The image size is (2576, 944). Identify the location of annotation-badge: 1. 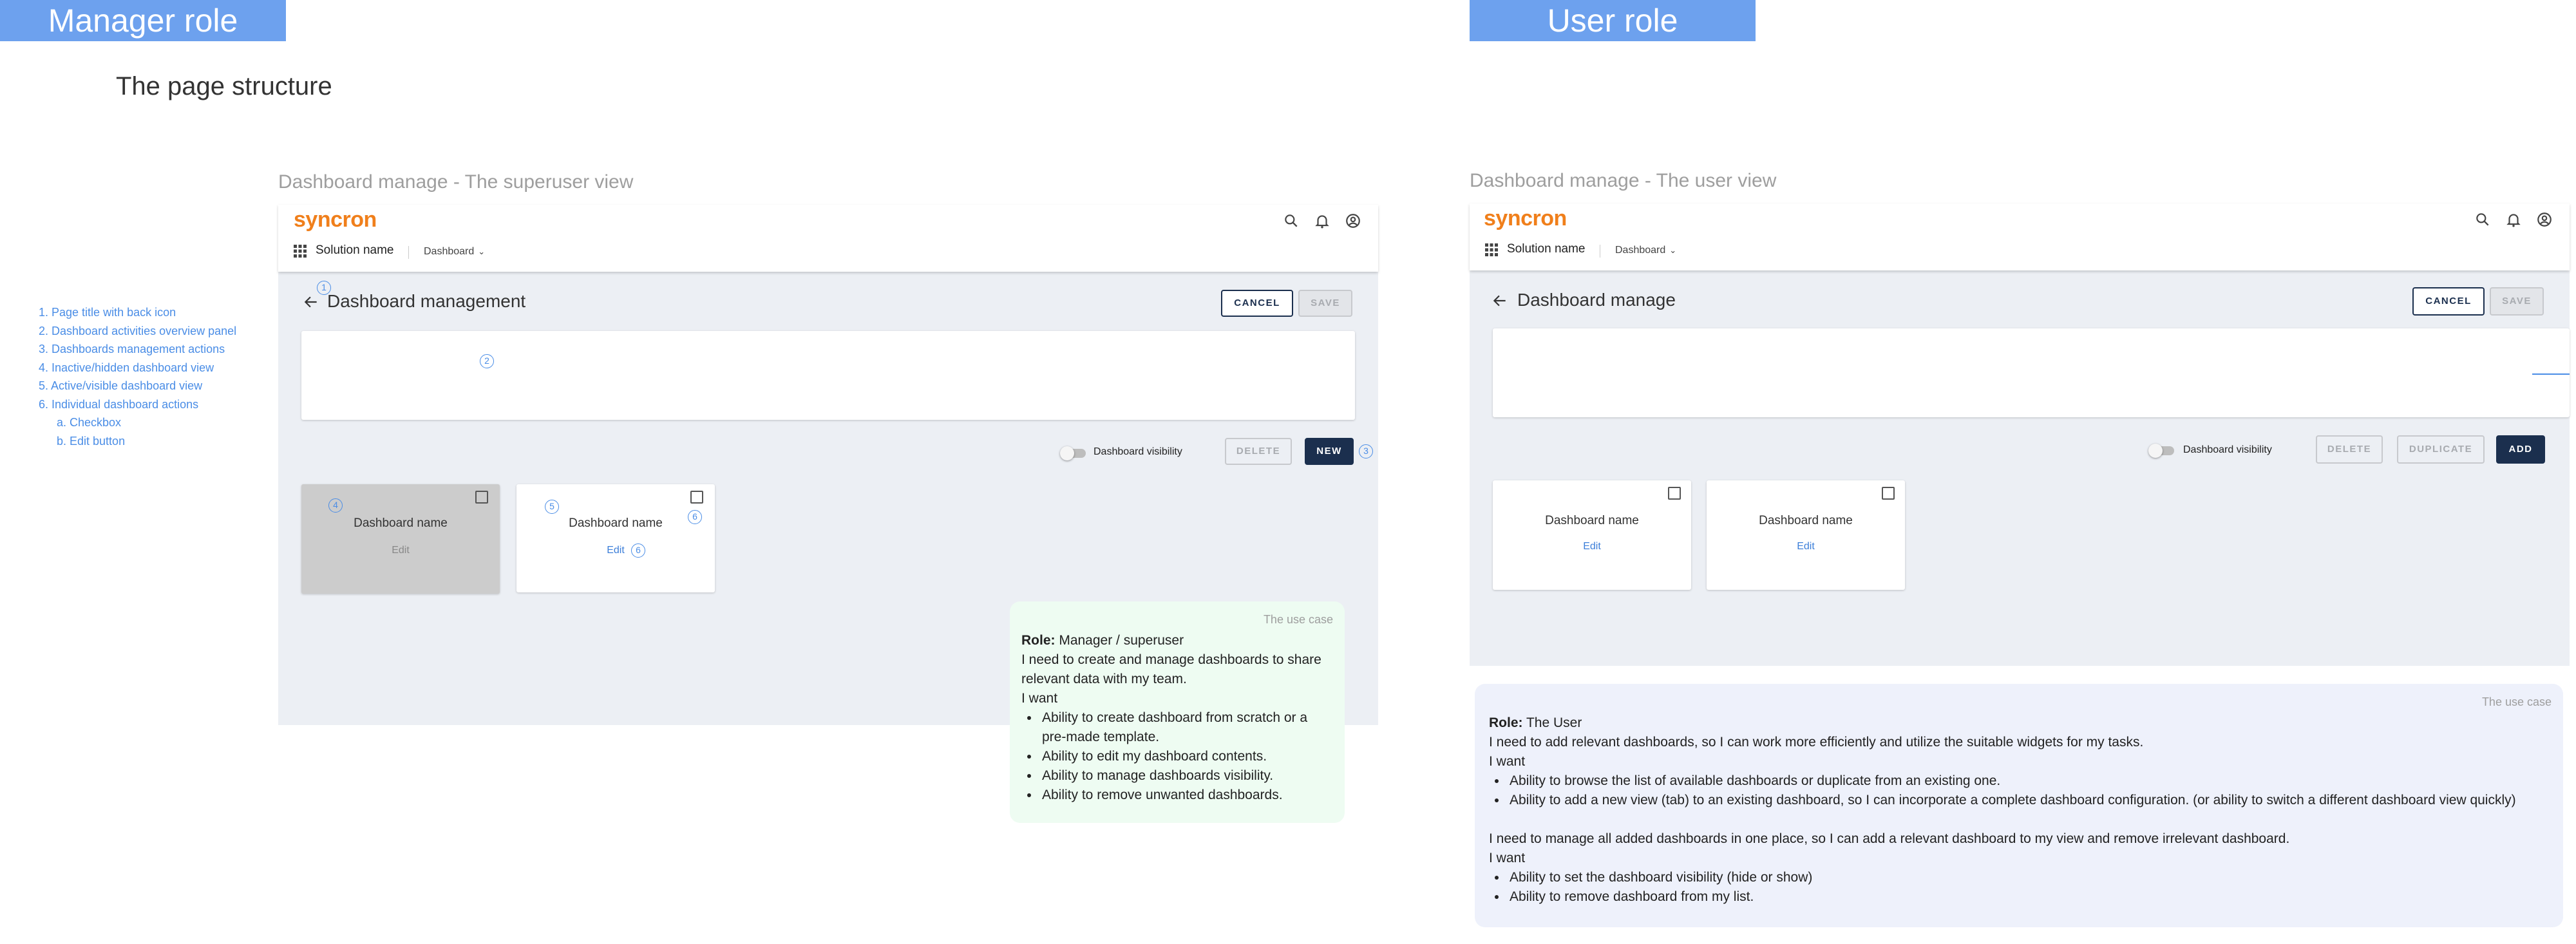
(324, 288).